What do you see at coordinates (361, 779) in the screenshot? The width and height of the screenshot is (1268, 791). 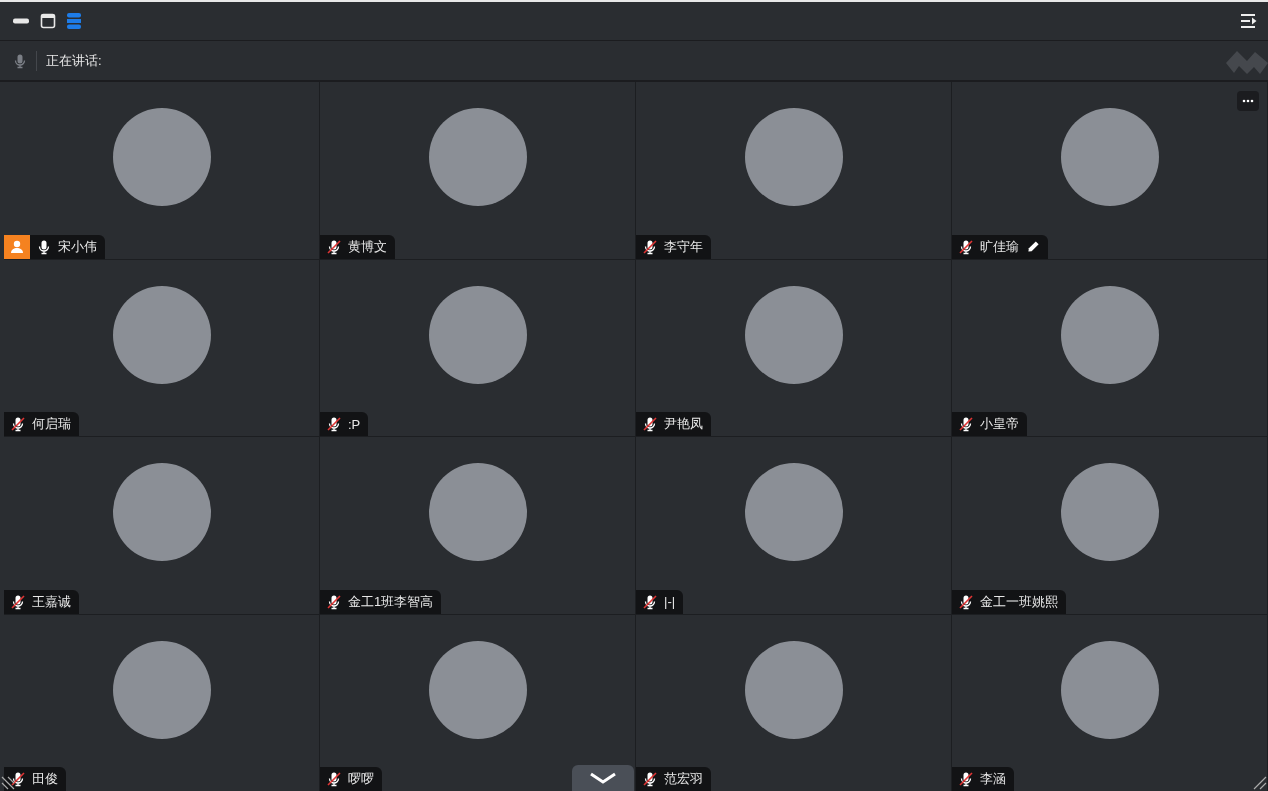 I see `participant-name: 啰啰` at bounding box center [361, 779].